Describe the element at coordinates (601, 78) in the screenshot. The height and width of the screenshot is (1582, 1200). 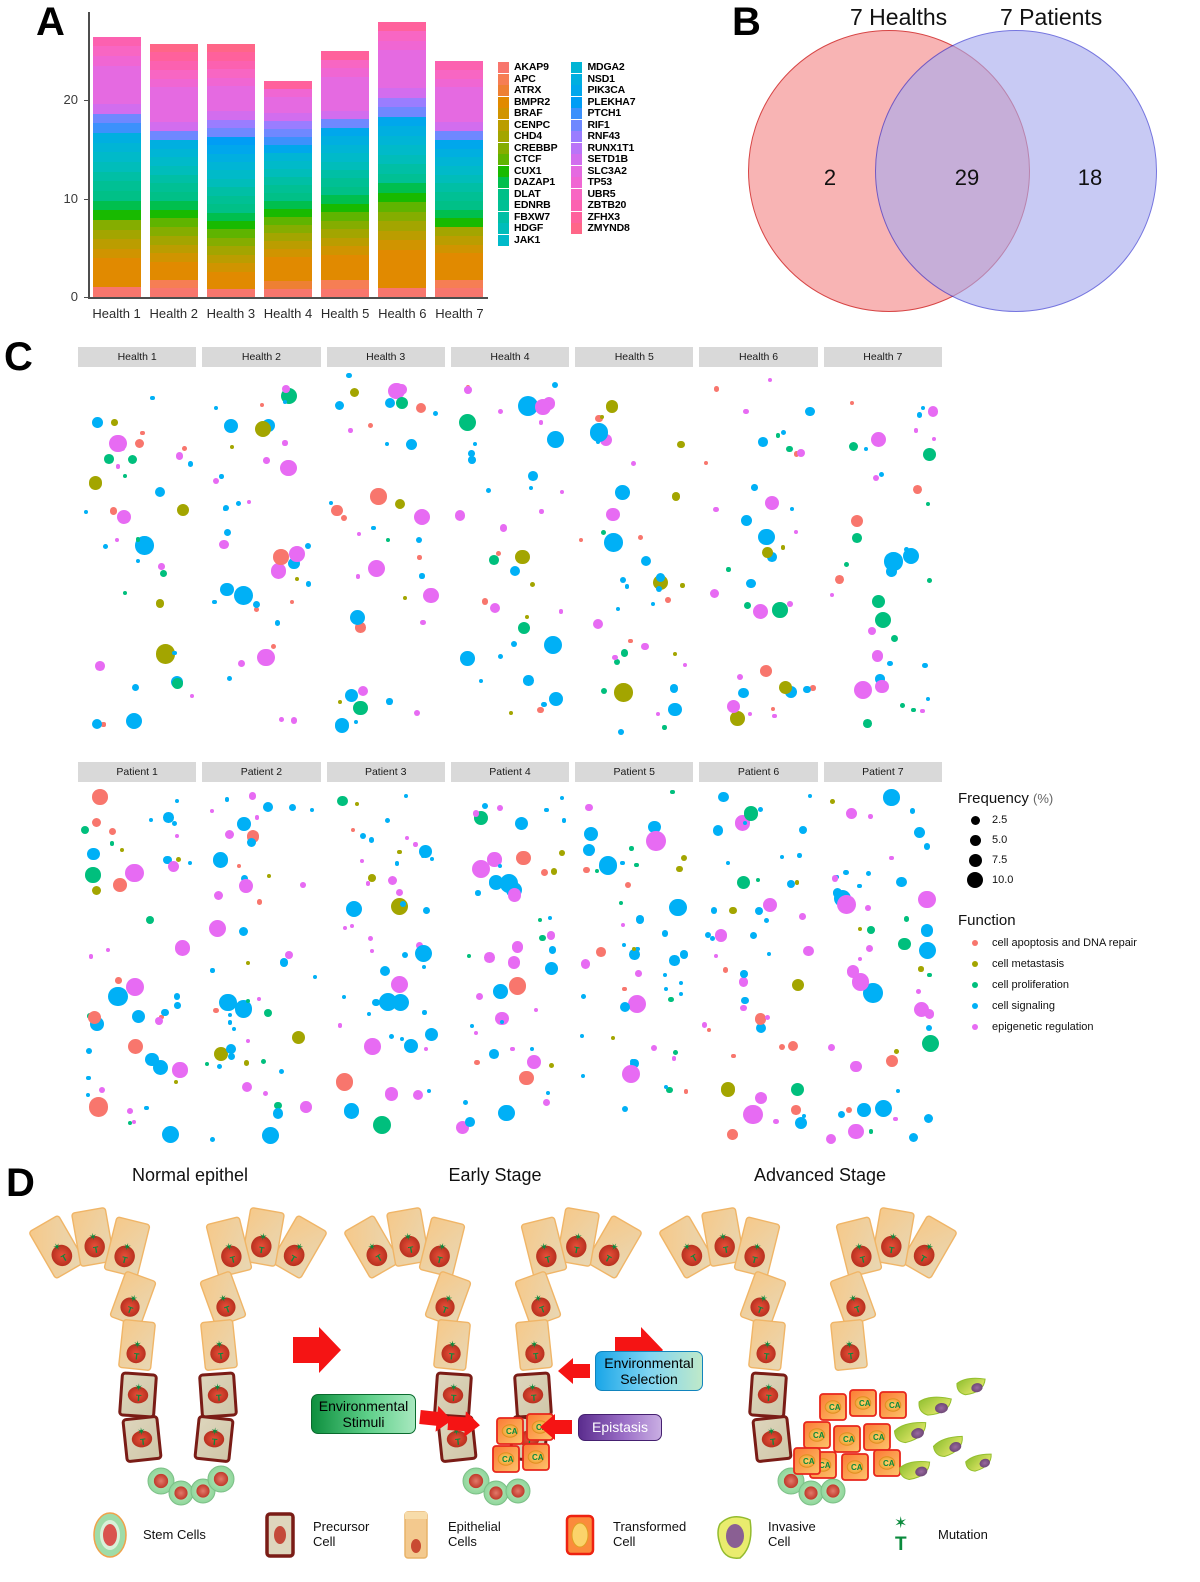
I see `gene-legend-label: NSD1` at that location.